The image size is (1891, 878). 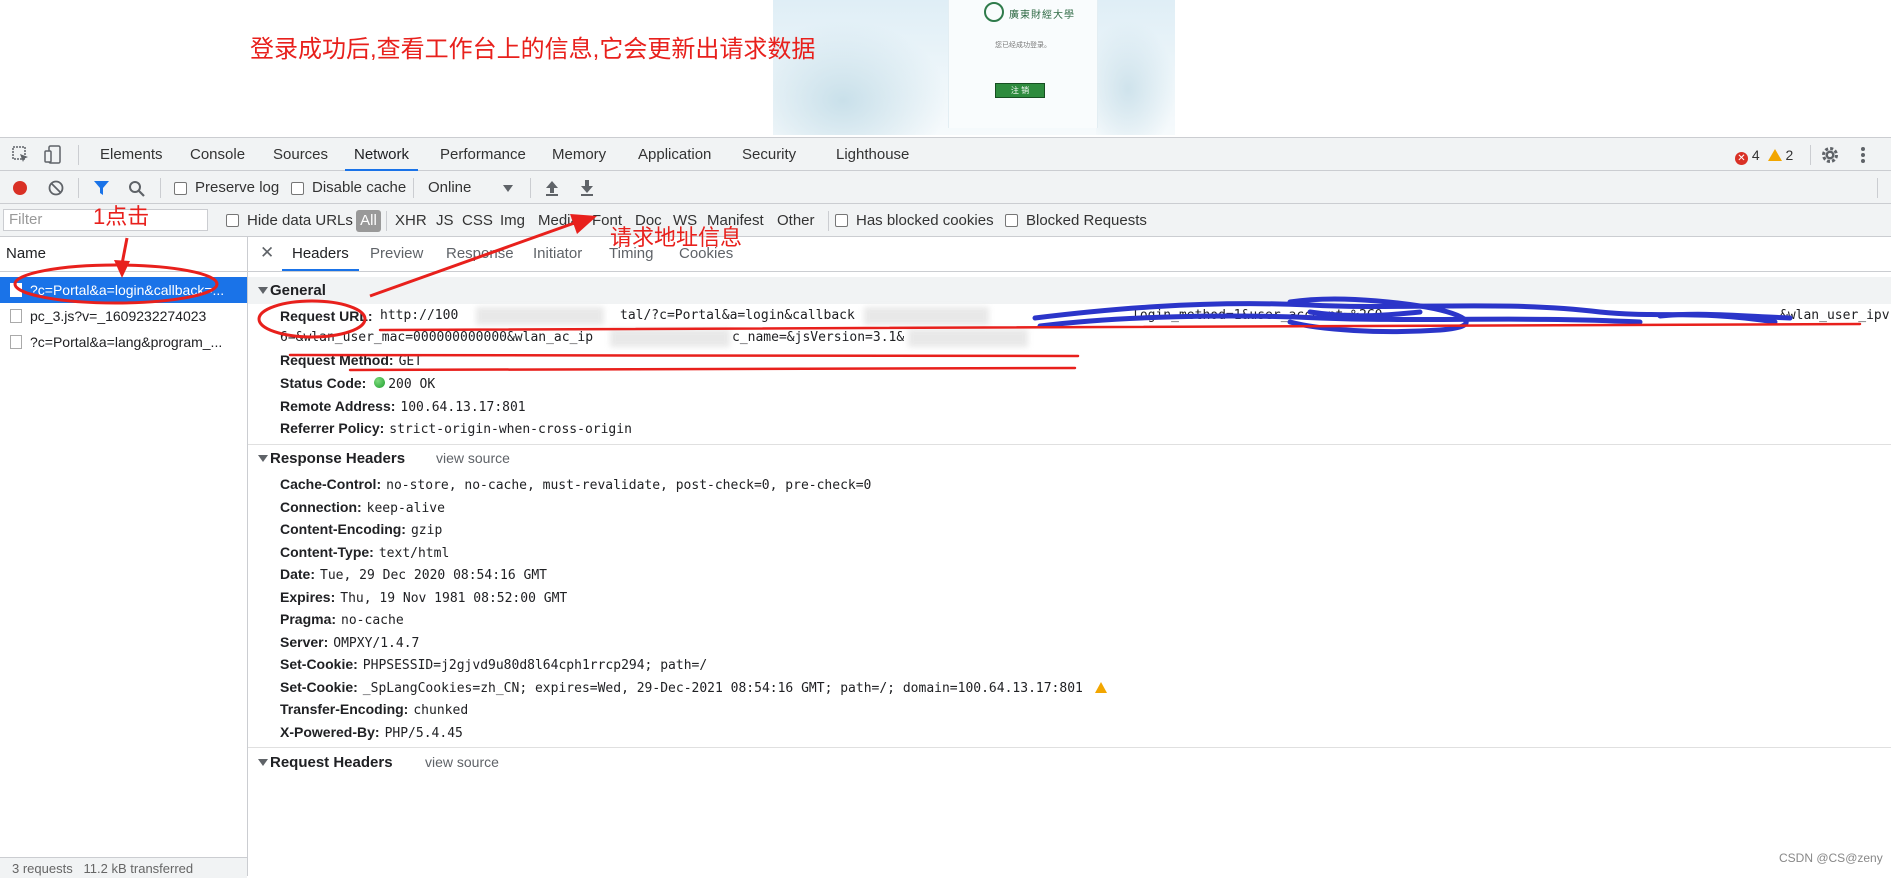 What do you see at coordinates (300, 154) in the screenshot?
I see `tab-sources: Sources` at bounding box center [300, 154].